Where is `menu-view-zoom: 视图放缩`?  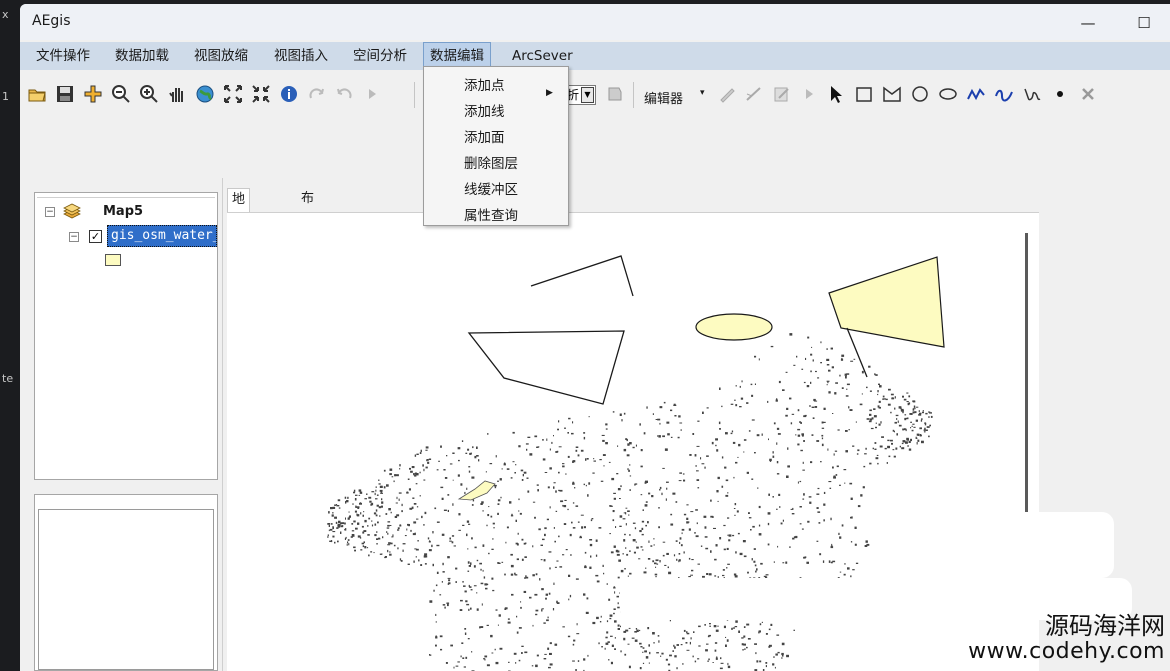 menu-view-zoom: 视图放缩 is located at coordinates (221, 56).